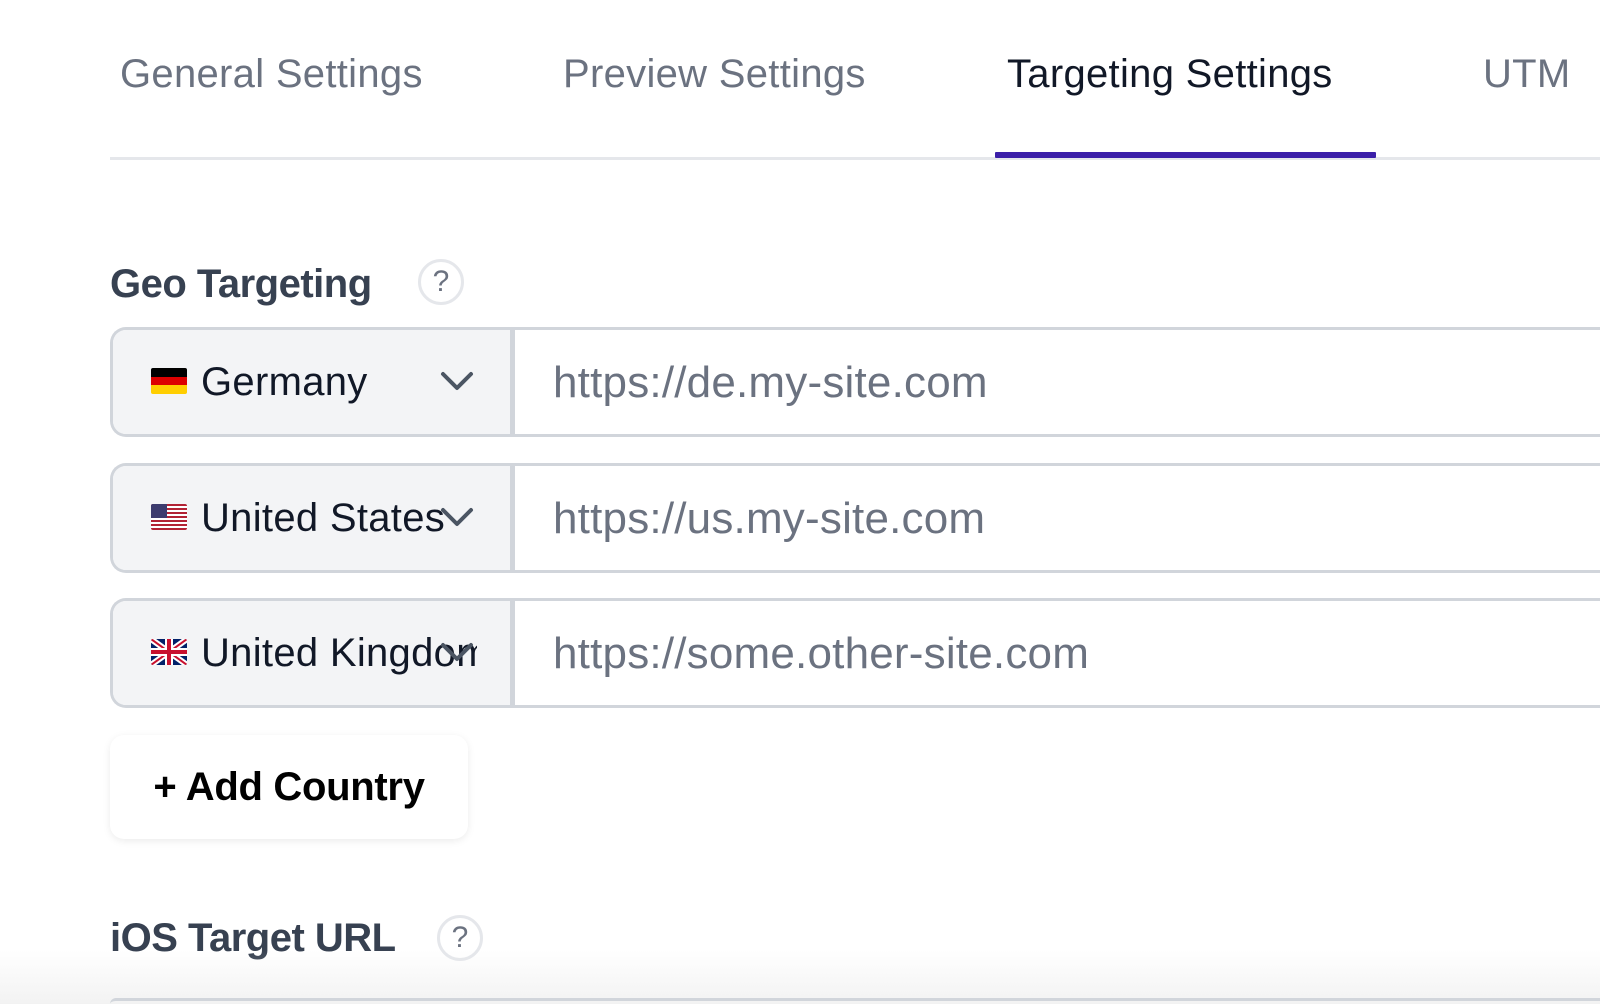 The height and width of the screenshot is (1004, 1600). What do you see at coordinates (770, 383) in the screenshot?
I see `url-input-germany: https://de.my-site.com` at bounding box center [770, 383].